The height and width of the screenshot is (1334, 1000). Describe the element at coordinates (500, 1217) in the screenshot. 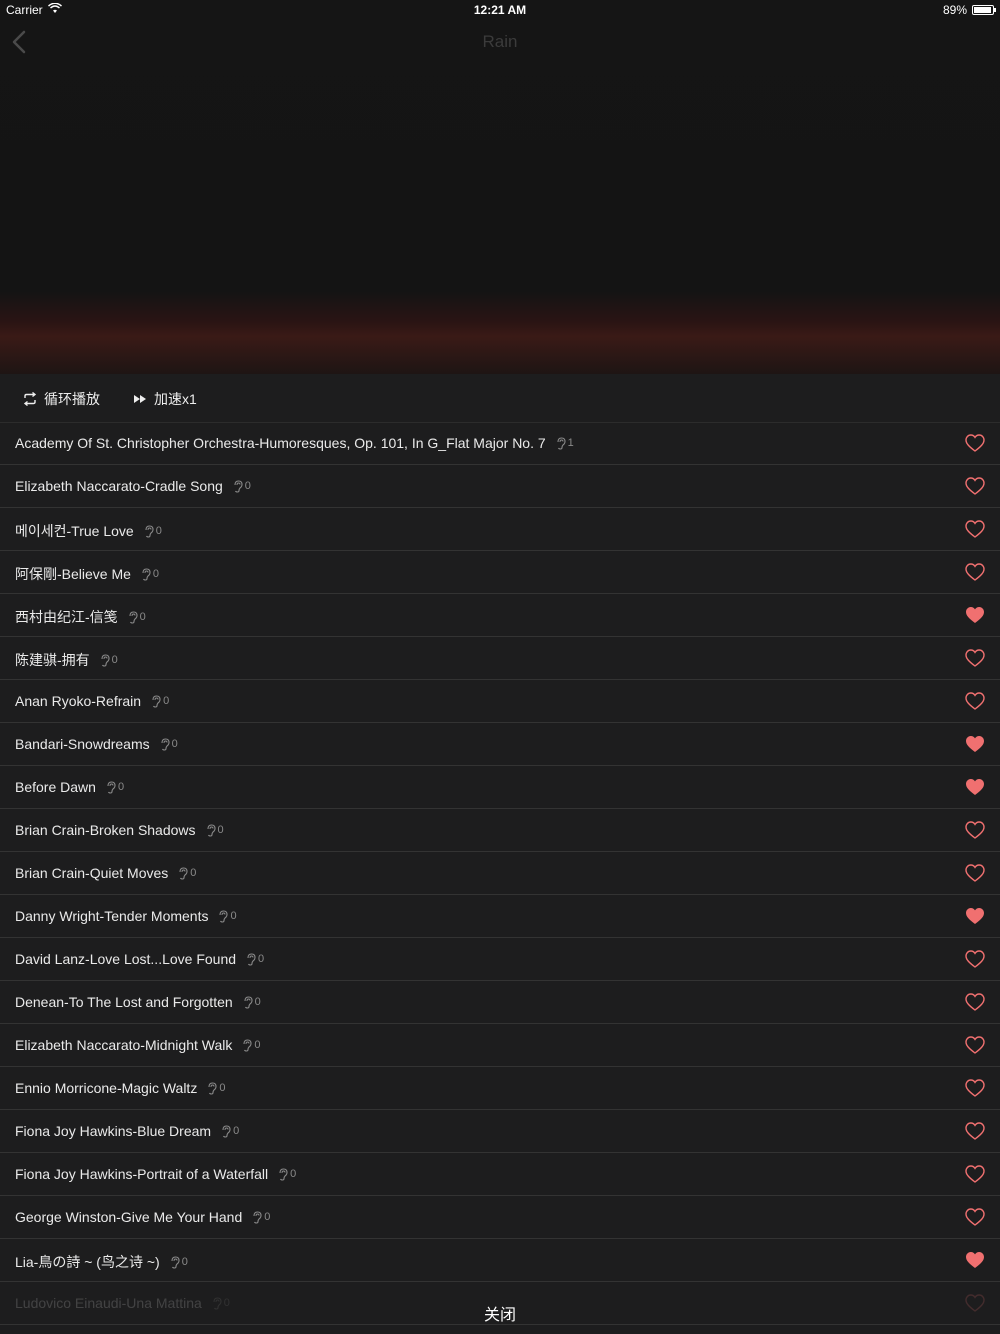

I see `track-row: George Winston-Give Me Your Hand 0` at that location.